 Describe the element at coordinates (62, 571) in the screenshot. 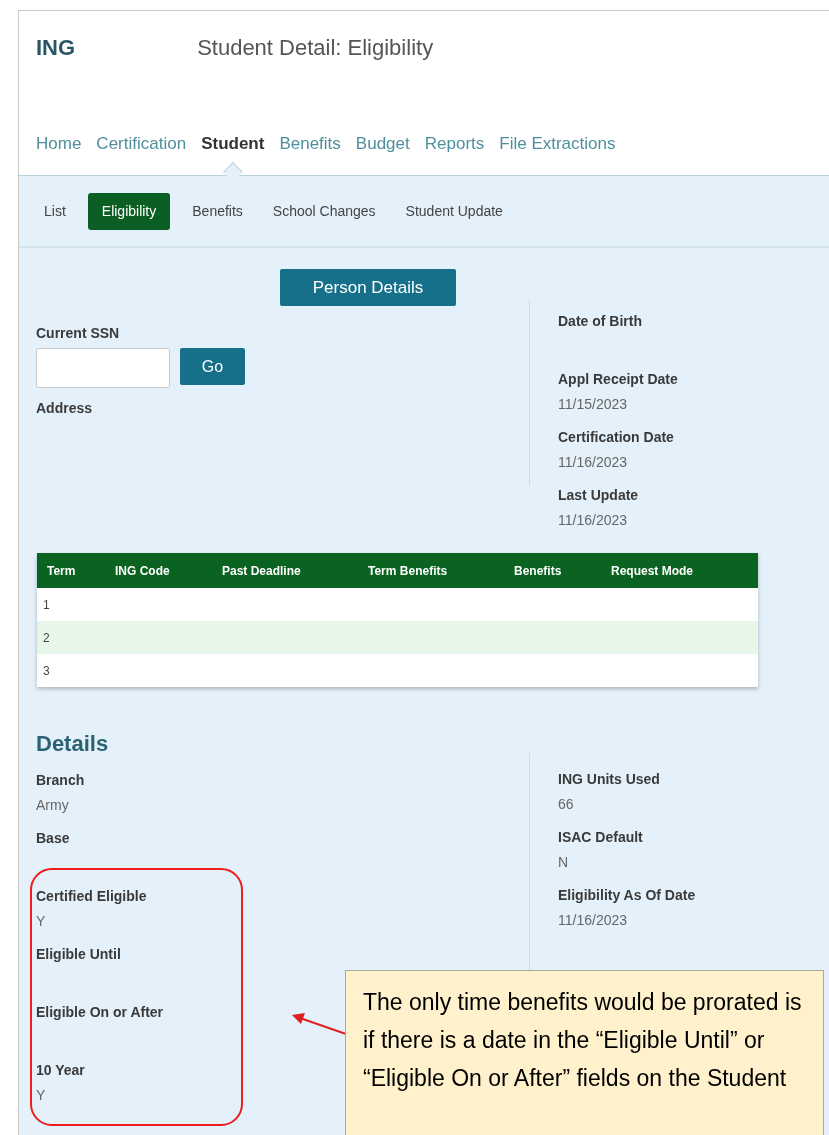

I see `column-header: Term` at that location.